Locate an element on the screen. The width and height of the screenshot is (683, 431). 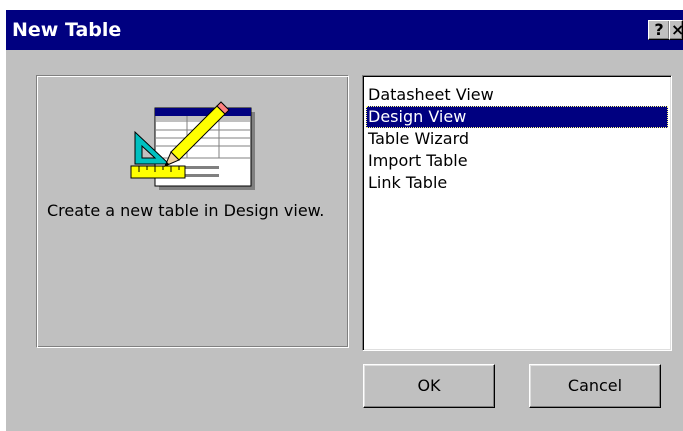
list-item-link-table: Link Table is located at coordinates (518, 183).